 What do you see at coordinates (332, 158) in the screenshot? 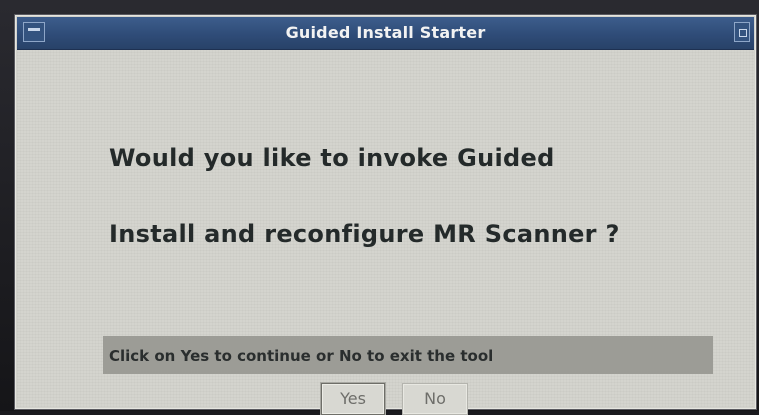
I see `question-text-line-1: Would you like to invoke Guided` at bounding box center [332, 158].